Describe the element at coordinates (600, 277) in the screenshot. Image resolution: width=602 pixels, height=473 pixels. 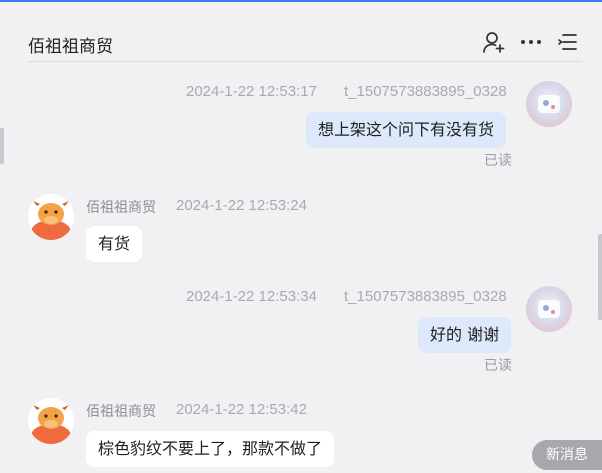
I see `scrollbar-thumb` at that location.